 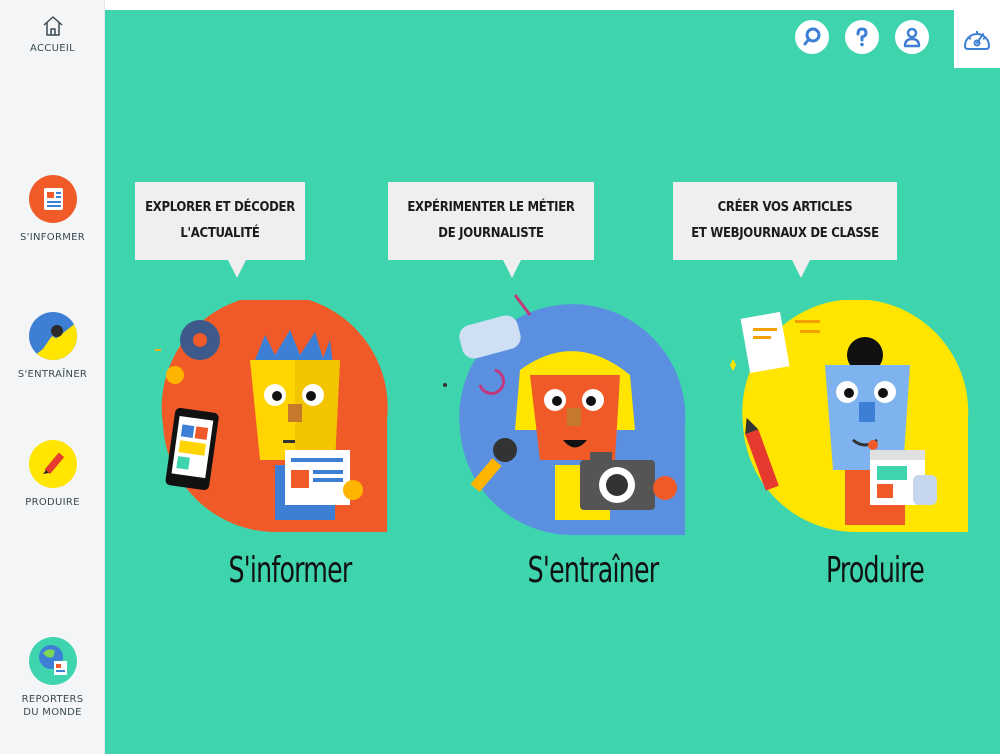 I want to click on newspaper-icon, so click(x=52, y=199).